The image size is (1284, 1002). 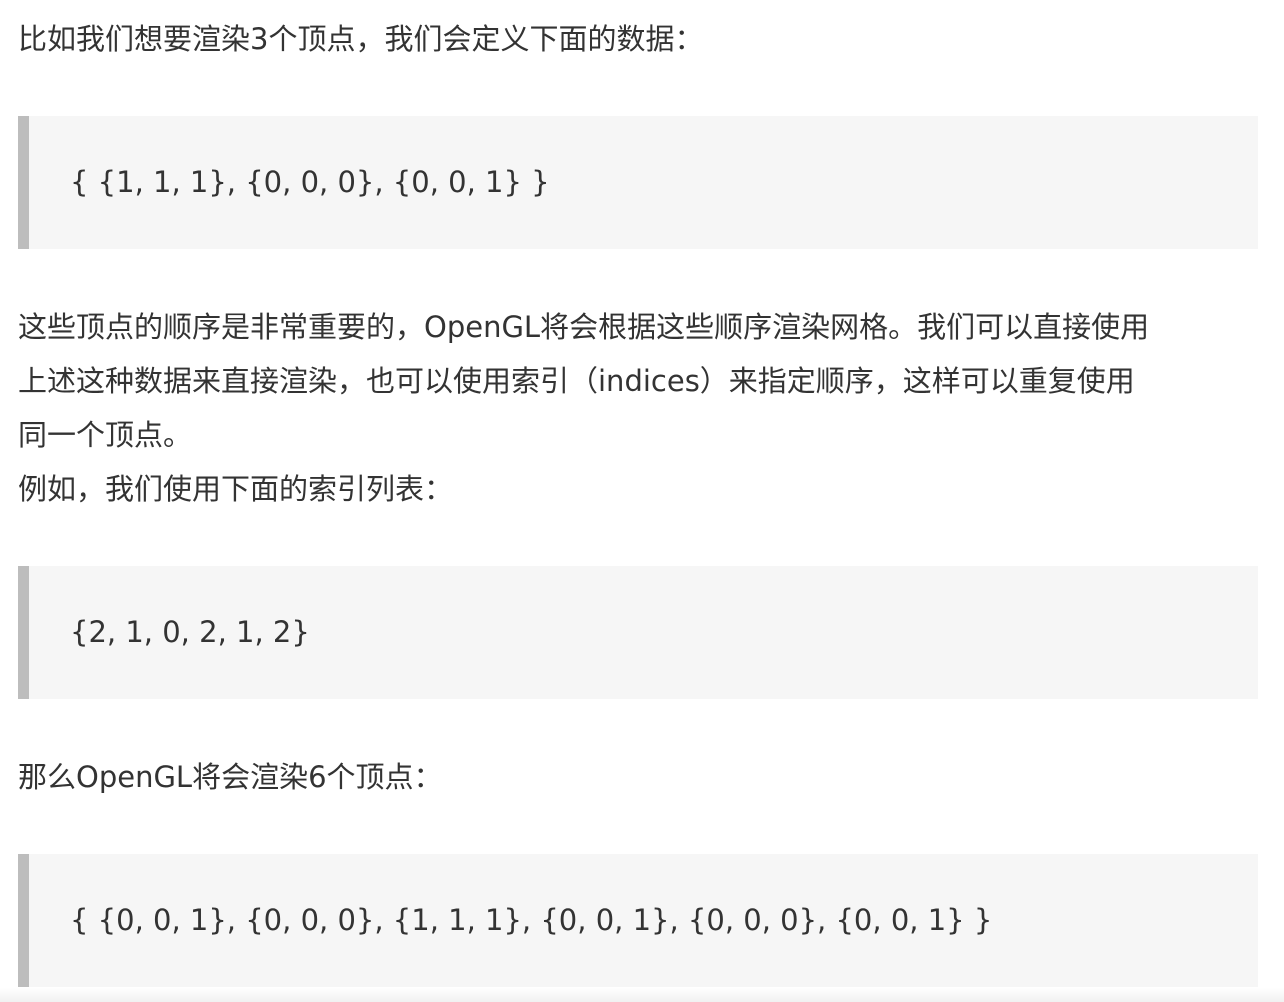 I want to click on indices-code-text: {2, 1, 0, 2, 1, 2}, so click(x=190, y=632).